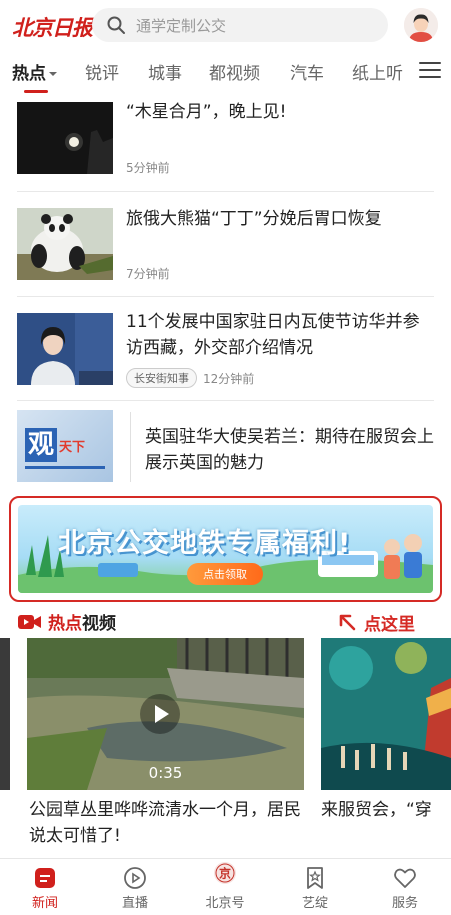 This screenshot has height=915, width=451. I want to click on thumb-text: 天下, so click(72, 447).